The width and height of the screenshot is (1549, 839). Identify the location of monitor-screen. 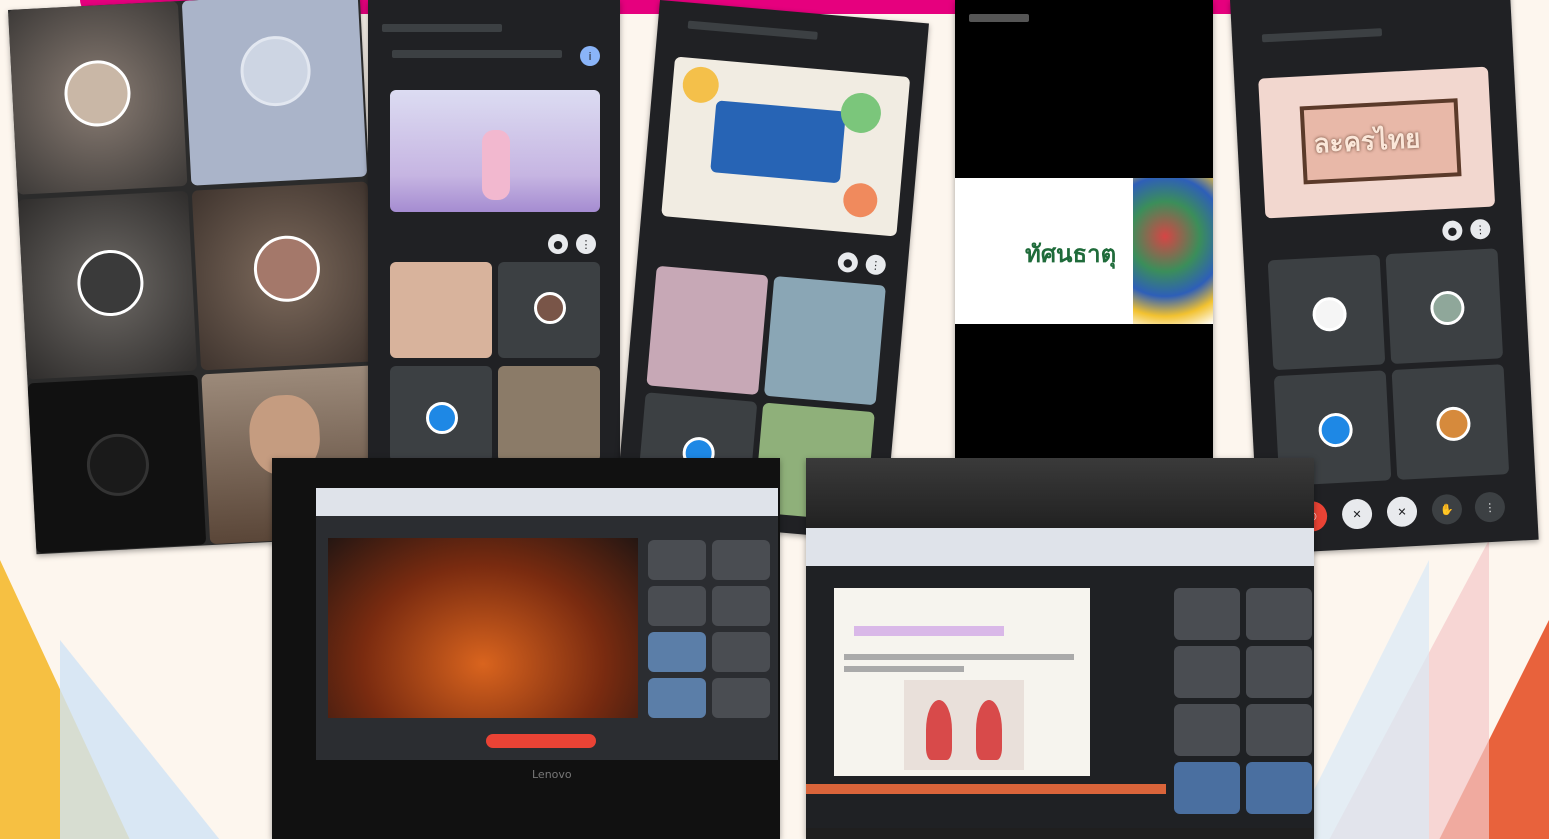
(1060, 678).